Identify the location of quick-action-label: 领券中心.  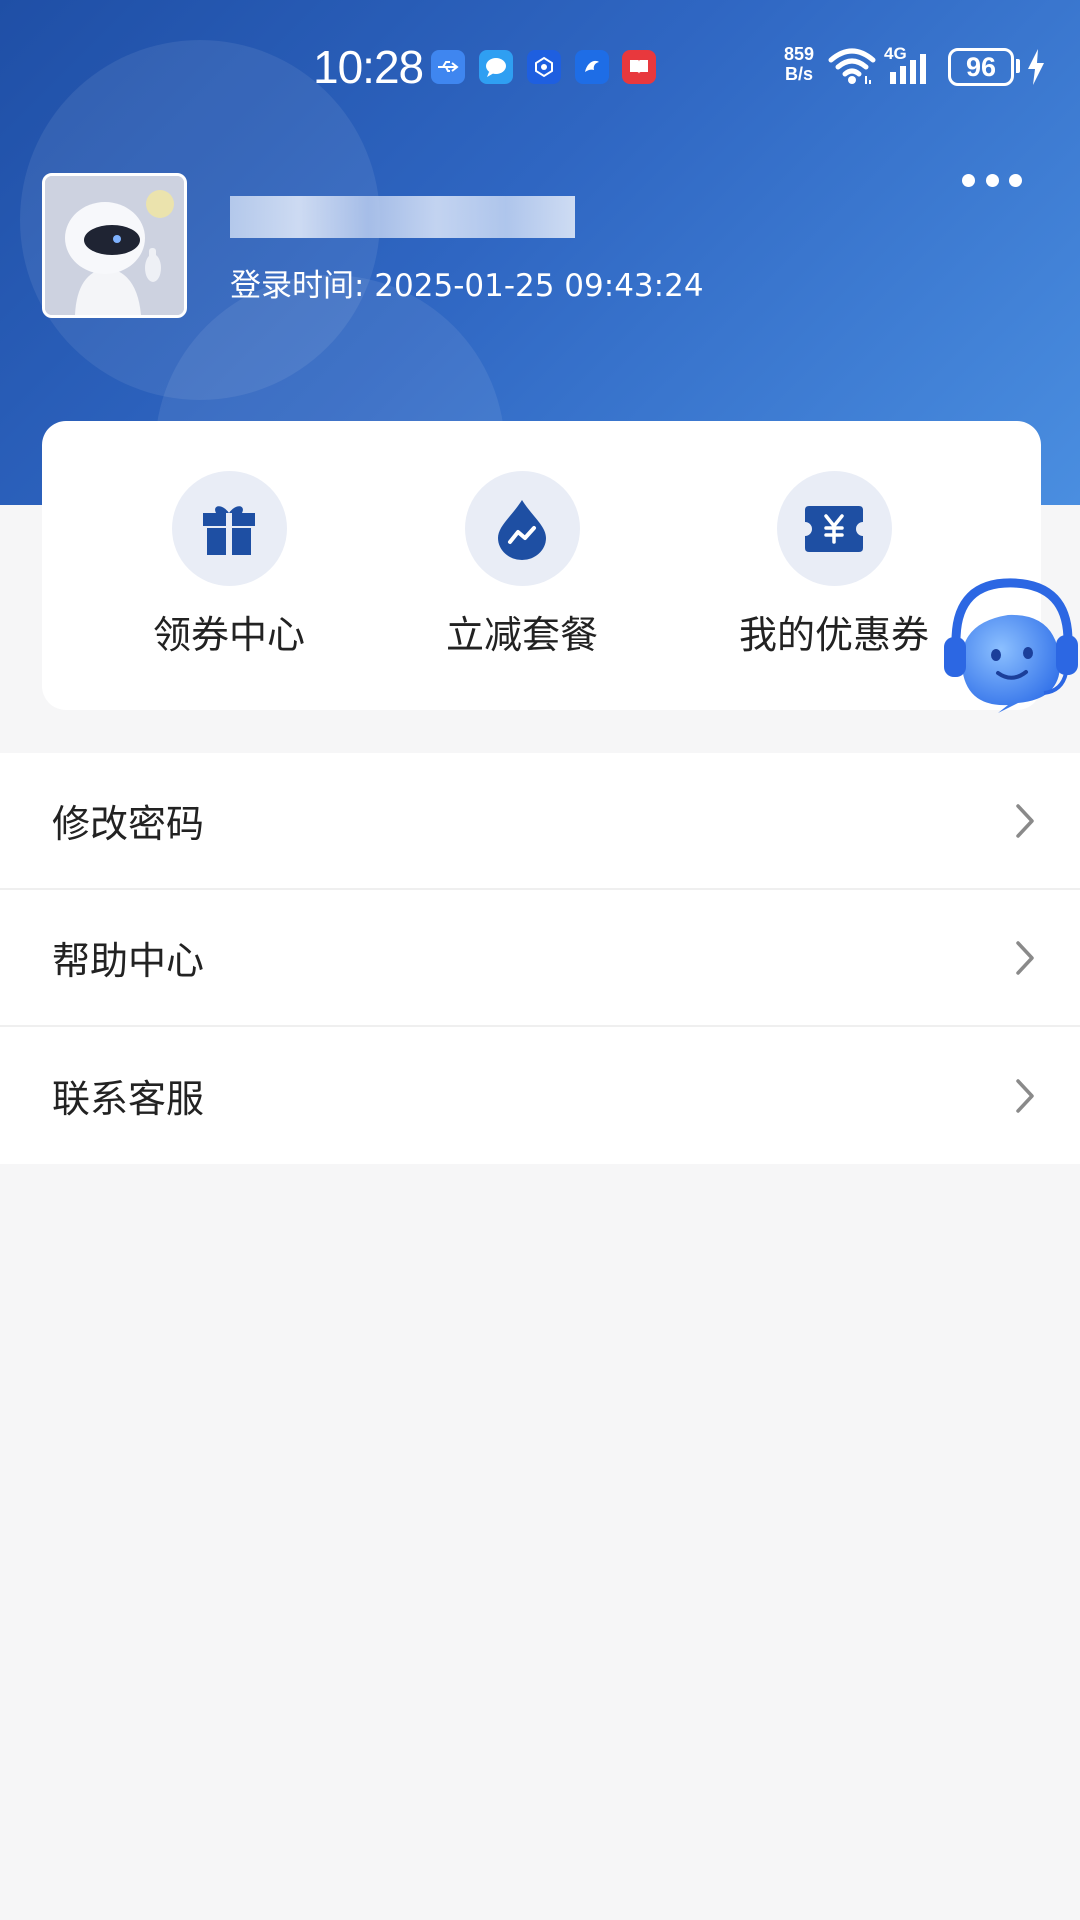
(228, 635).